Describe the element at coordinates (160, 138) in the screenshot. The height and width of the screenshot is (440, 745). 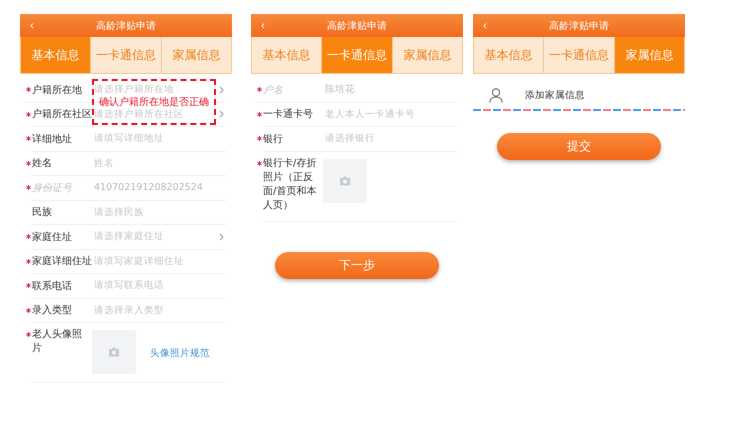
I see `input-field: 请填写详细地址` at that location.